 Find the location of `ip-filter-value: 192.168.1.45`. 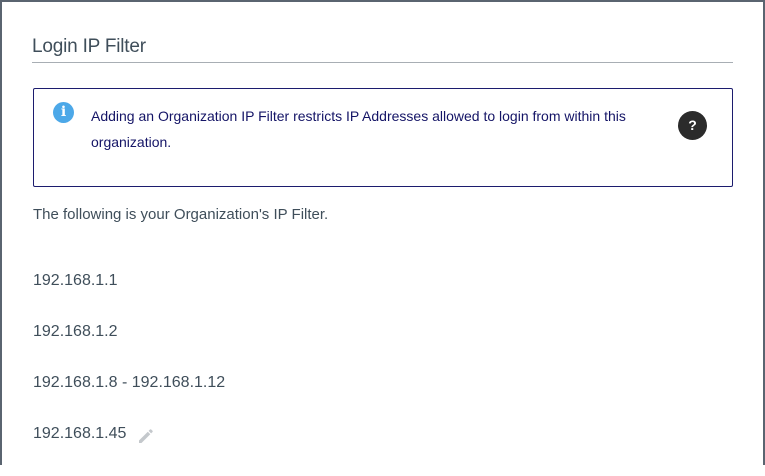

ip-filter-value: 192.168.1.45 is located at coordinates (80, 433).